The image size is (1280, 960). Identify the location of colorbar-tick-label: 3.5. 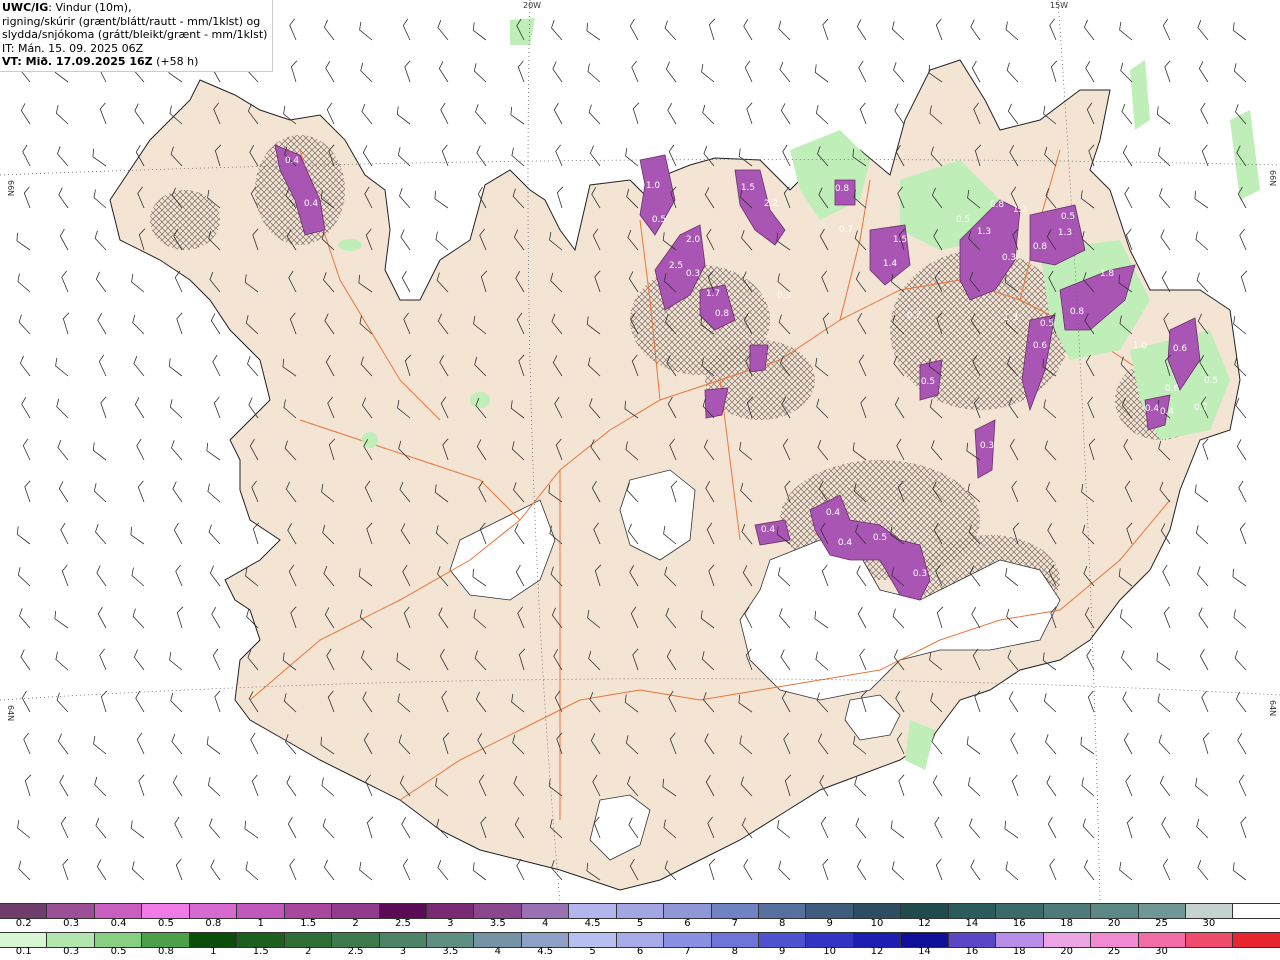
(497, 923).